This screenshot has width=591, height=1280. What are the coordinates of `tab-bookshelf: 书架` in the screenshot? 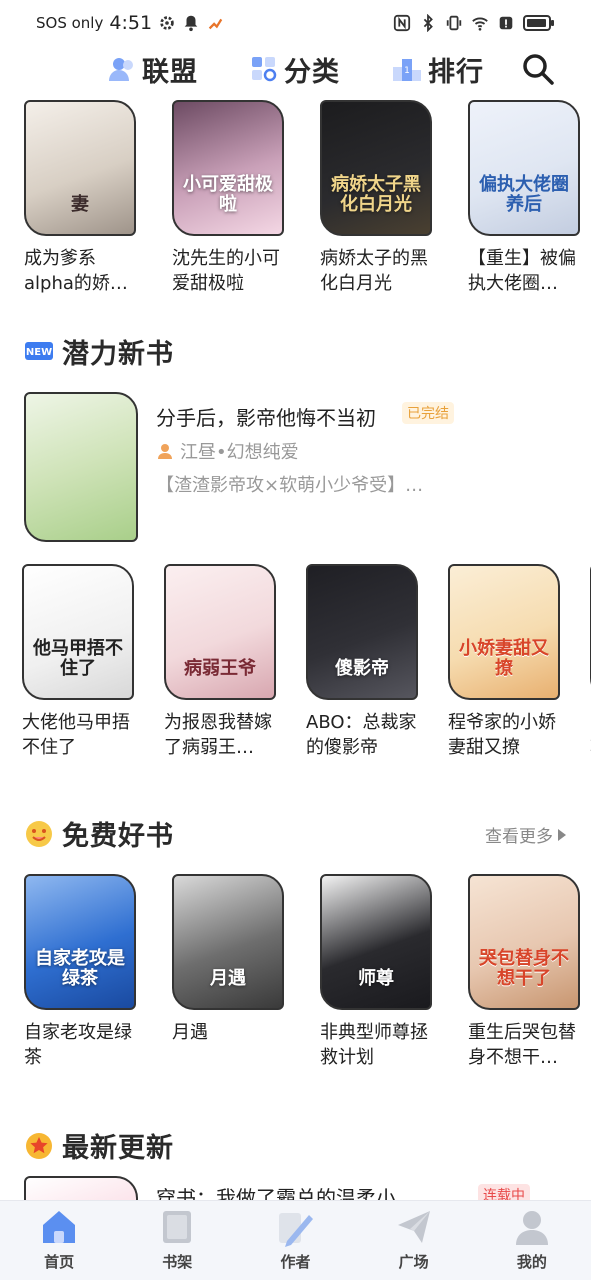 It's located at (177, 1239).